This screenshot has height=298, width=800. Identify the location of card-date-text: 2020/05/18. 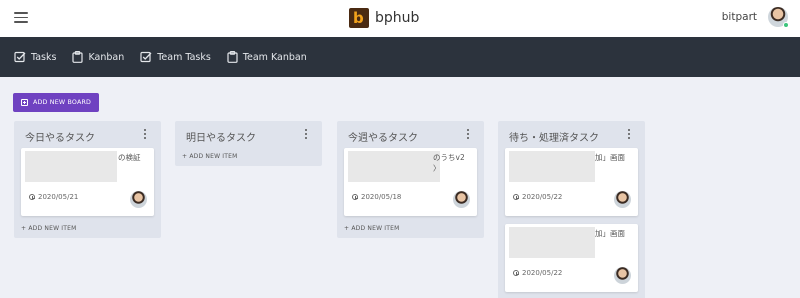
(381, 197).